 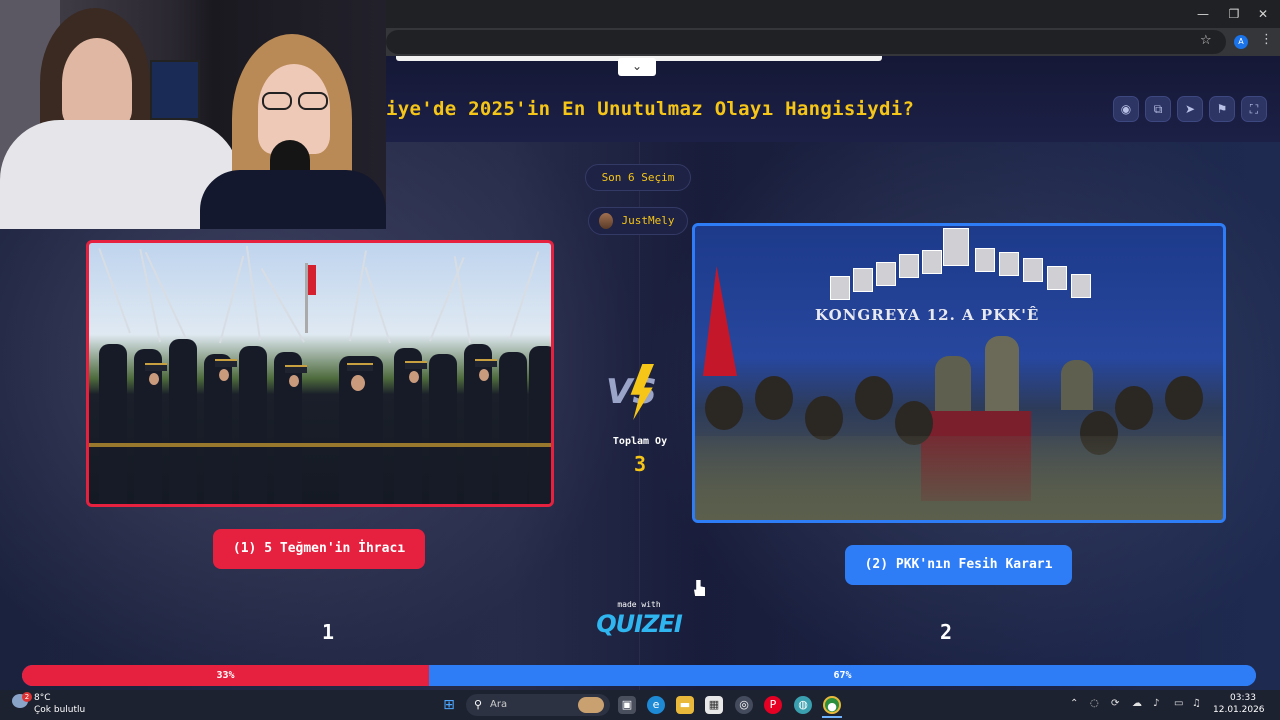 What do you see at coordinates (499, 704) in the screenshot?
I see `search-placeholder: Ara` at bounding box center [499, 704].